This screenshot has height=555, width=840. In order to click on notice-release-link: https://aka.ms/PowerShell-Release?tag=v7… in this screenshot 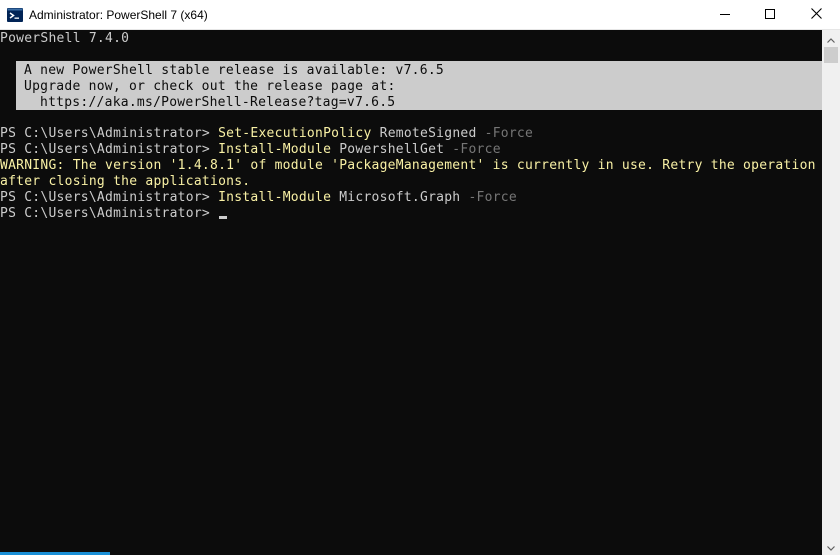, I will do `click(217, 103)`.